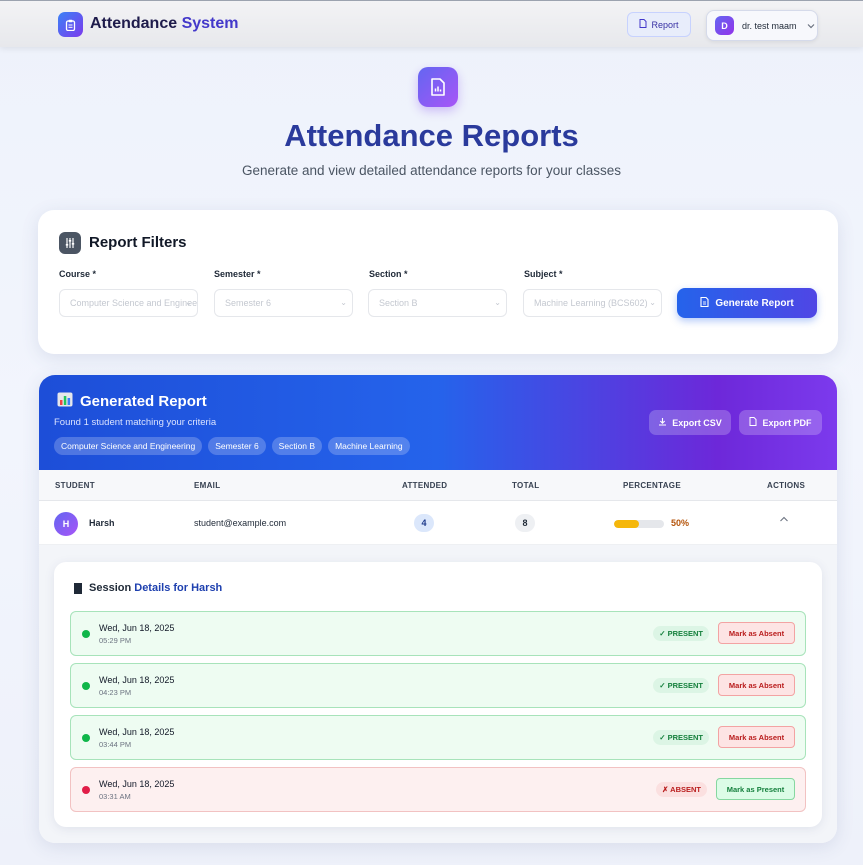 This screenshot has height=865, width=863. I want to click on subject-select-value: Machine Learning (BCS602), so click(591, 303).